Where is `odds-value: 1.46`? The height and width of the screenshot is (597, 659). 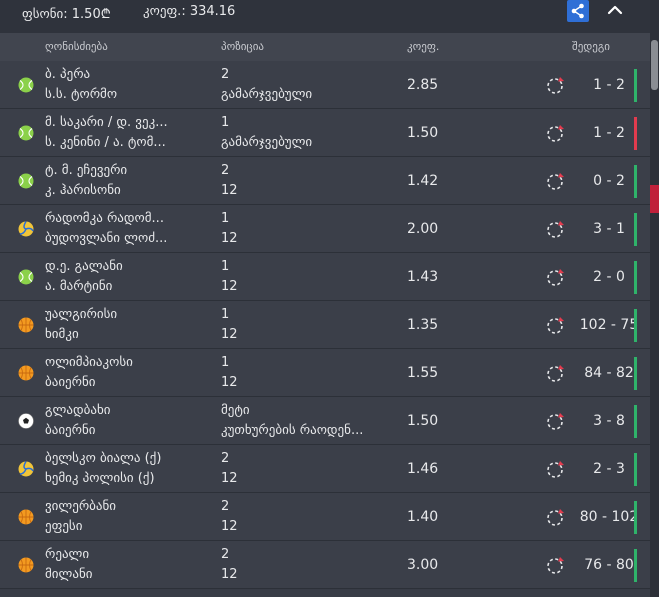 odds-value: 1.46 is located at coordinates (423, 469).